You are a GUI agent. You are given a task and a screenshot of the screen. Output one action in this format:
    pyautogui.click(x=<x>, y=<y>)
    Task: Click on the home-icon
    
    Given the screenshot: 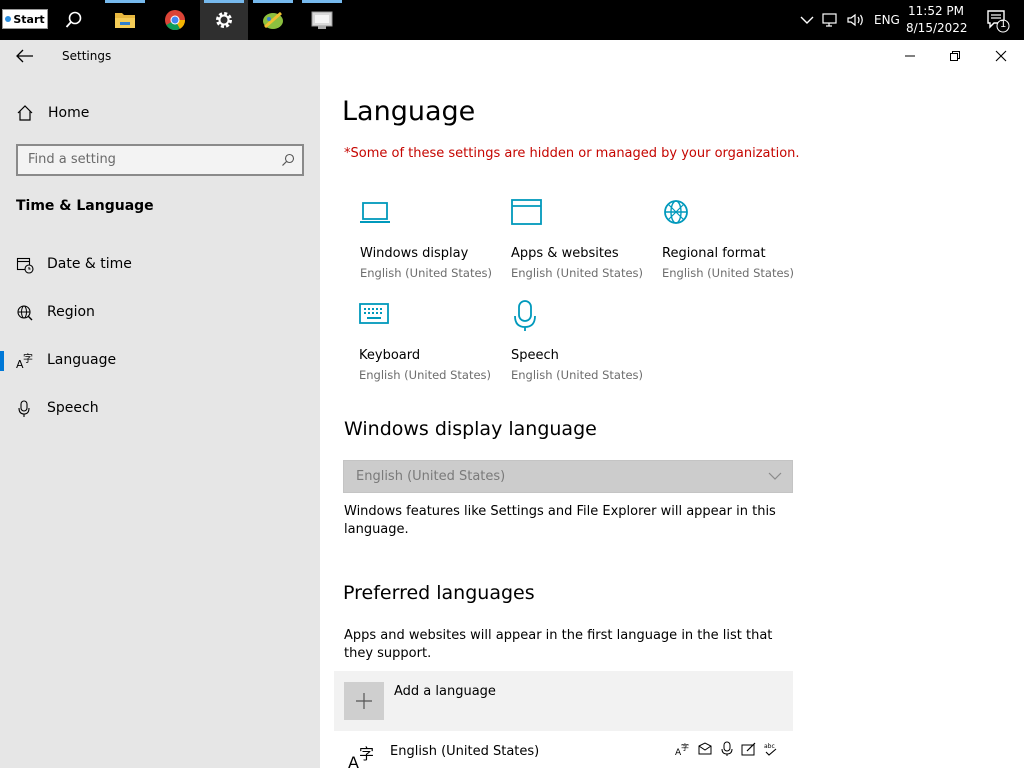 What is the action you would take?
    pyautogui.click(x=25, y=113)
    